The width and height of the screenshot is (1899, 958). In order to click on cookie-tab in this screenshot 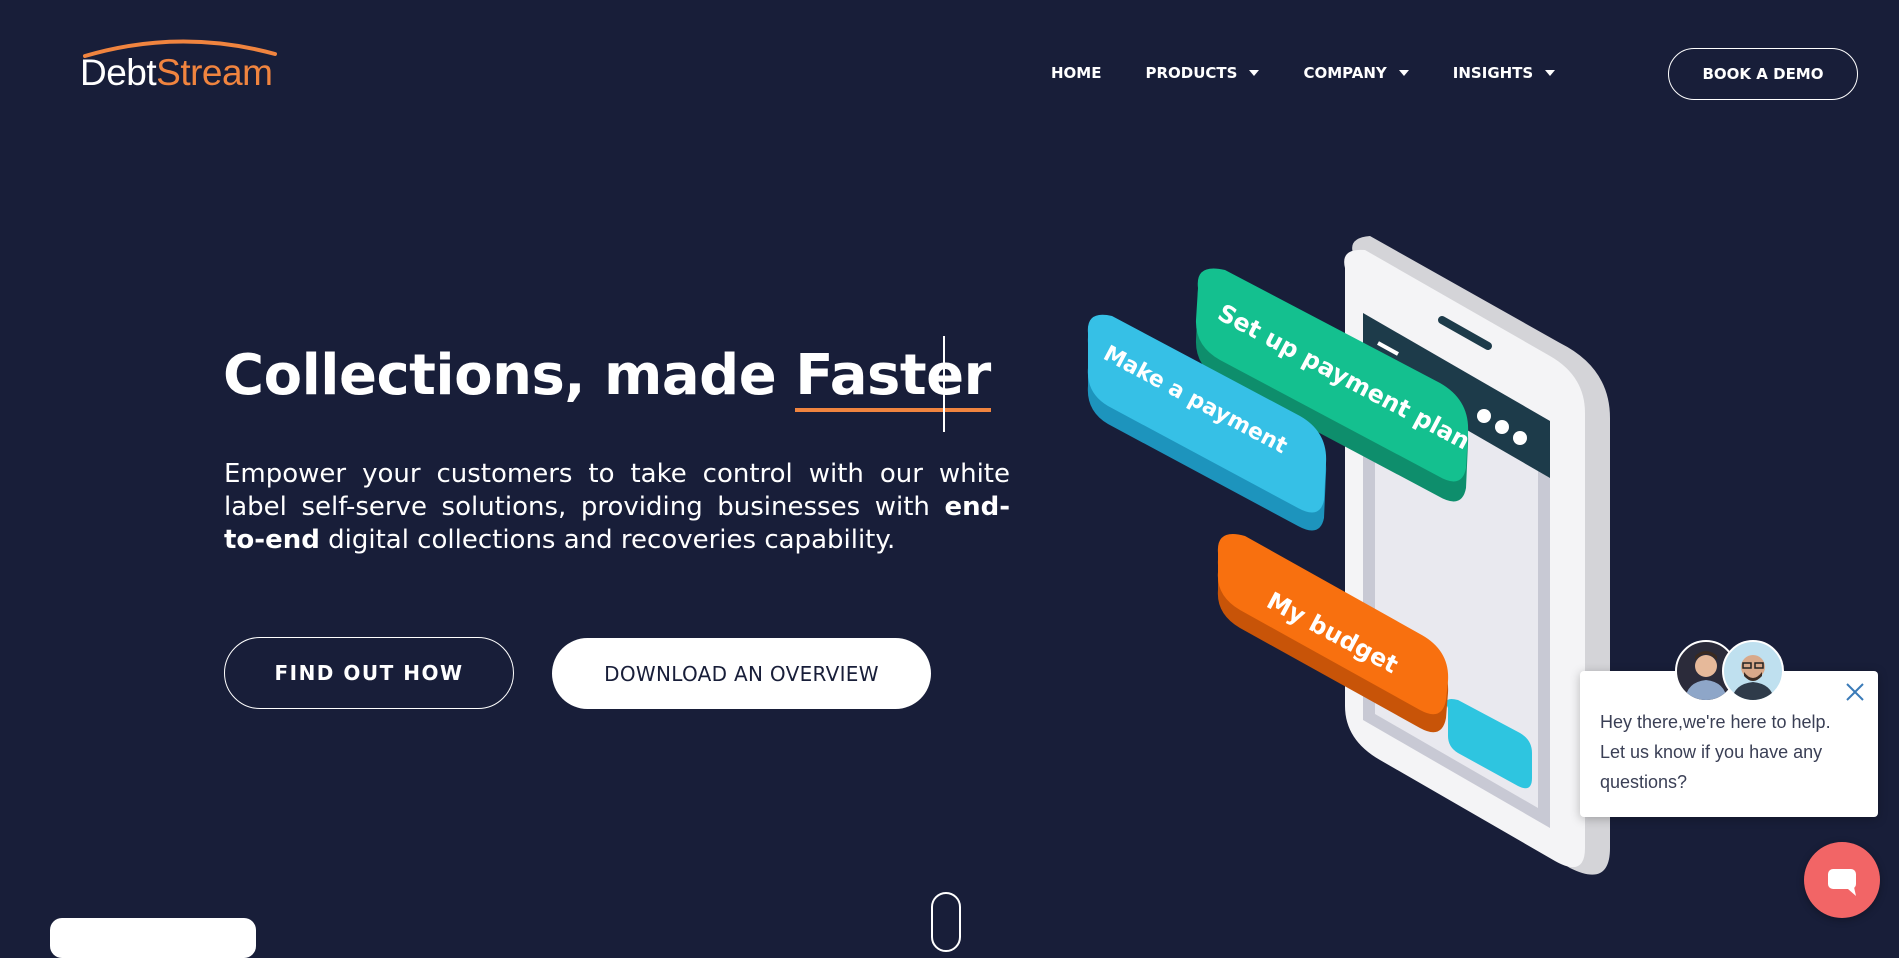, I will do `click(153, 938)`.